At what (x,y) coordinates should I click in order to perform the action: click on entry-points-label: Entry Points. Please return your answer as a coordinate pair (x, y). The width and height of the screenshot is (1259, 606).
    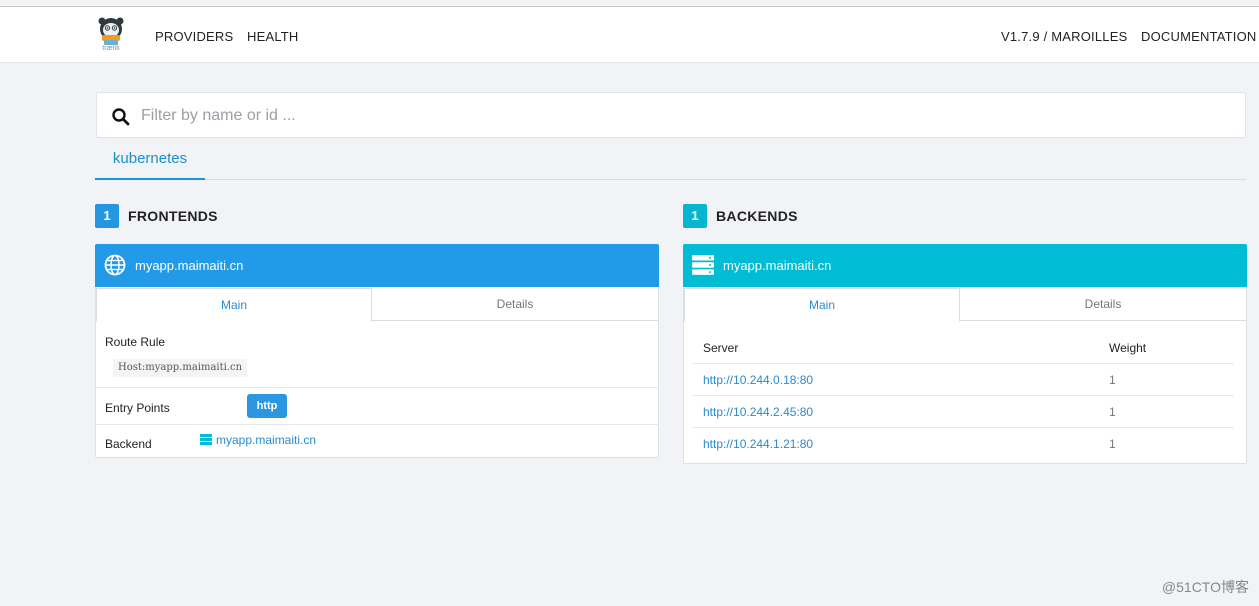
    Looking at the image, I should click on (137, 408).